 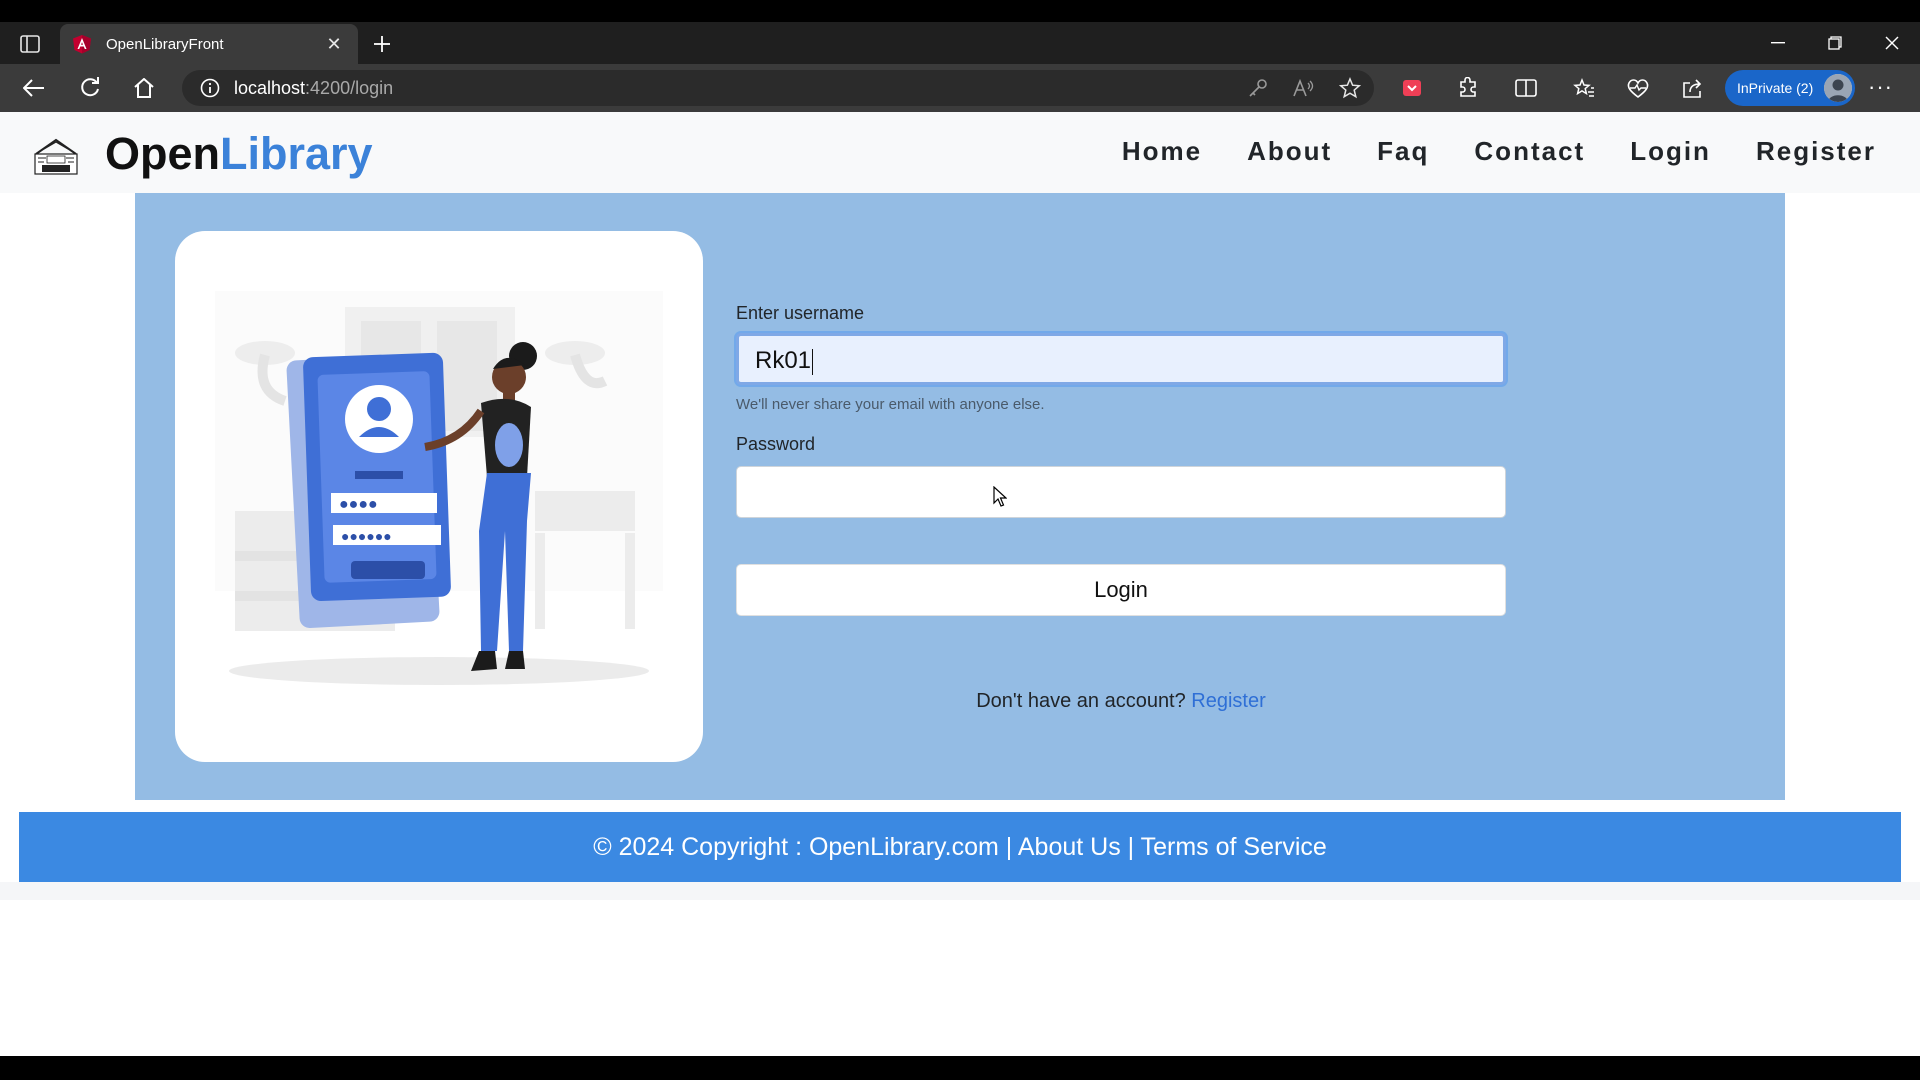 What do you see at coordinates (296, 153) in the screenshot?
I see `brand-library: Library` at bounding box center [296, 153].